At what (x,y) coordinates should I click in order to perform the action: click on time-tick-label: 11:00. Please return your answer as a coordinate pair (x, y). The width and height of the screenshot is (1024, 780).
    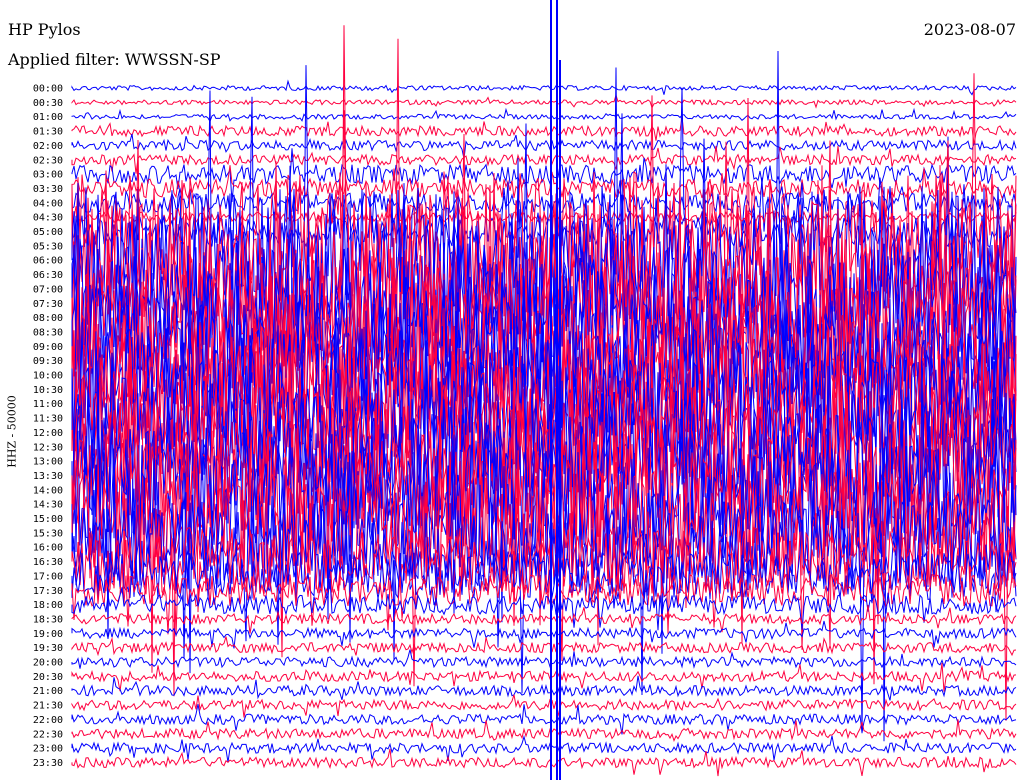
    Looking at the image, I should click on (48, 404).